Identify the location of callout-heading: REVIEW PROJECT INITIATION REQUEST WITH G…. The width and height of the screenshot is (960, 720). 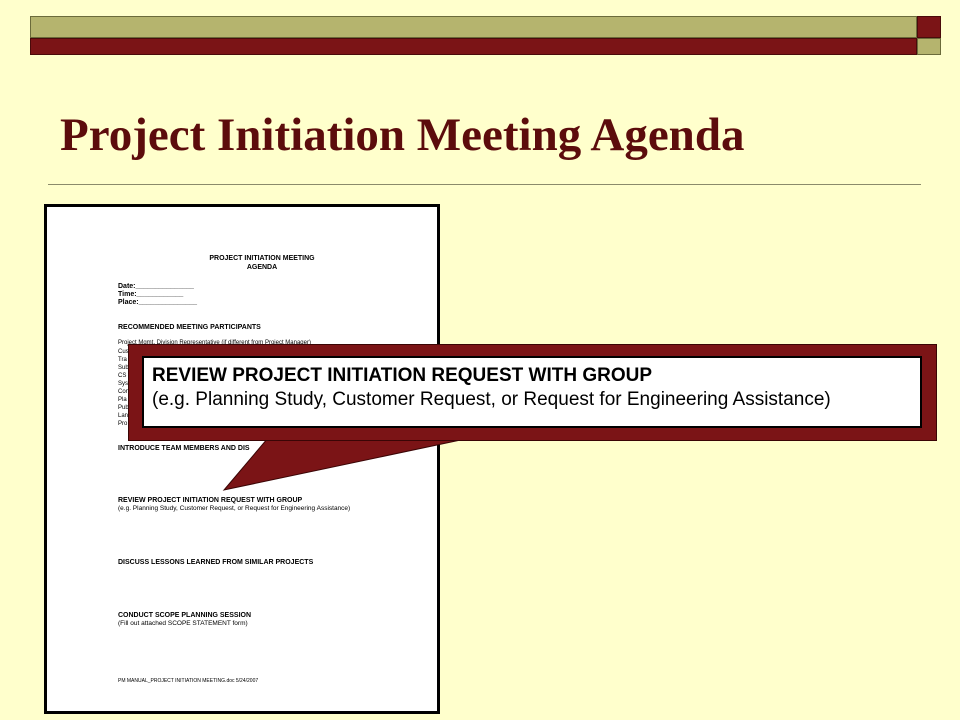
(402, 375).